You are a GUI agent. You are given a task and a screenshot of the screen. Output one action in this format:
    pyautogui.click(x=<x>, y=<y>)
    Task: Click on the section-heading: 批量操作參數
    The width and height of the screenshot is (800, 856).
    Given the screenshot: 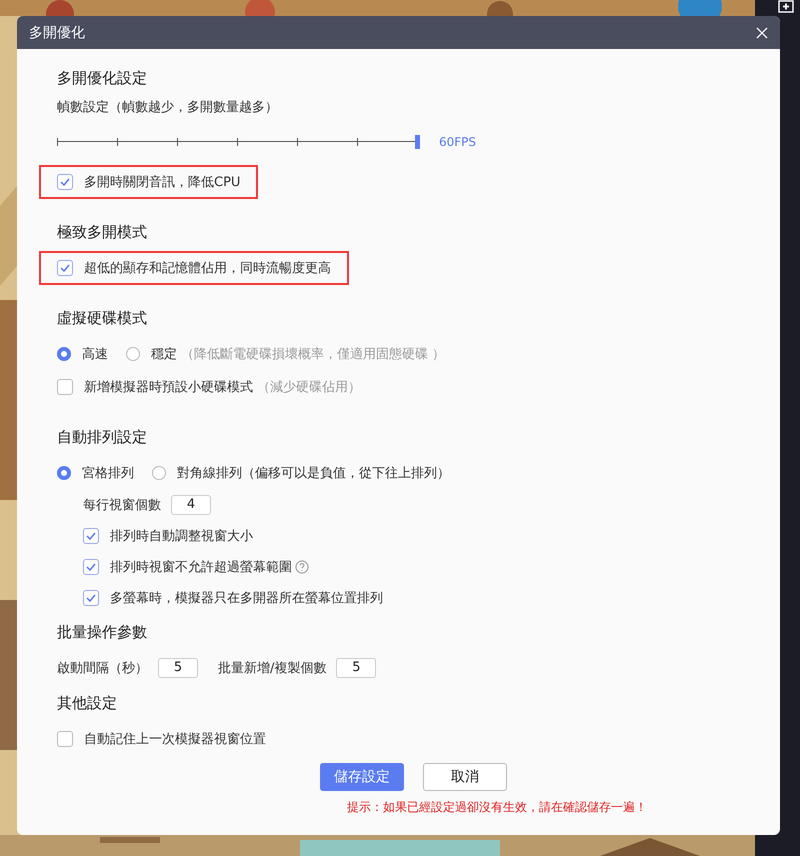 What is the action you would take?
    pyautogui.click(x=102, y=632)
    